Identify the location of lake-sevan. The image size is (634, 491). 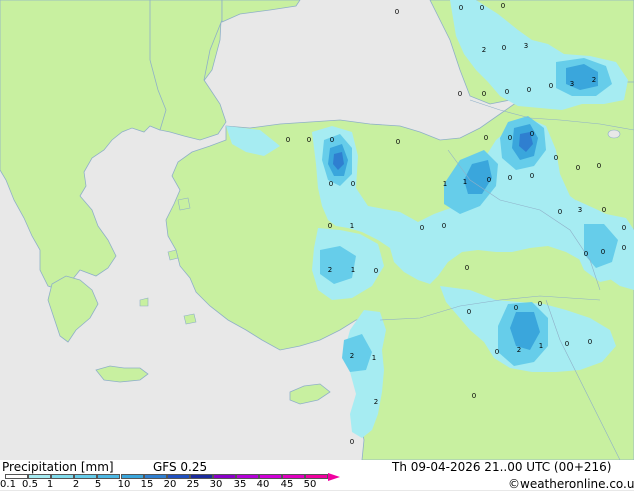
(614, 134).